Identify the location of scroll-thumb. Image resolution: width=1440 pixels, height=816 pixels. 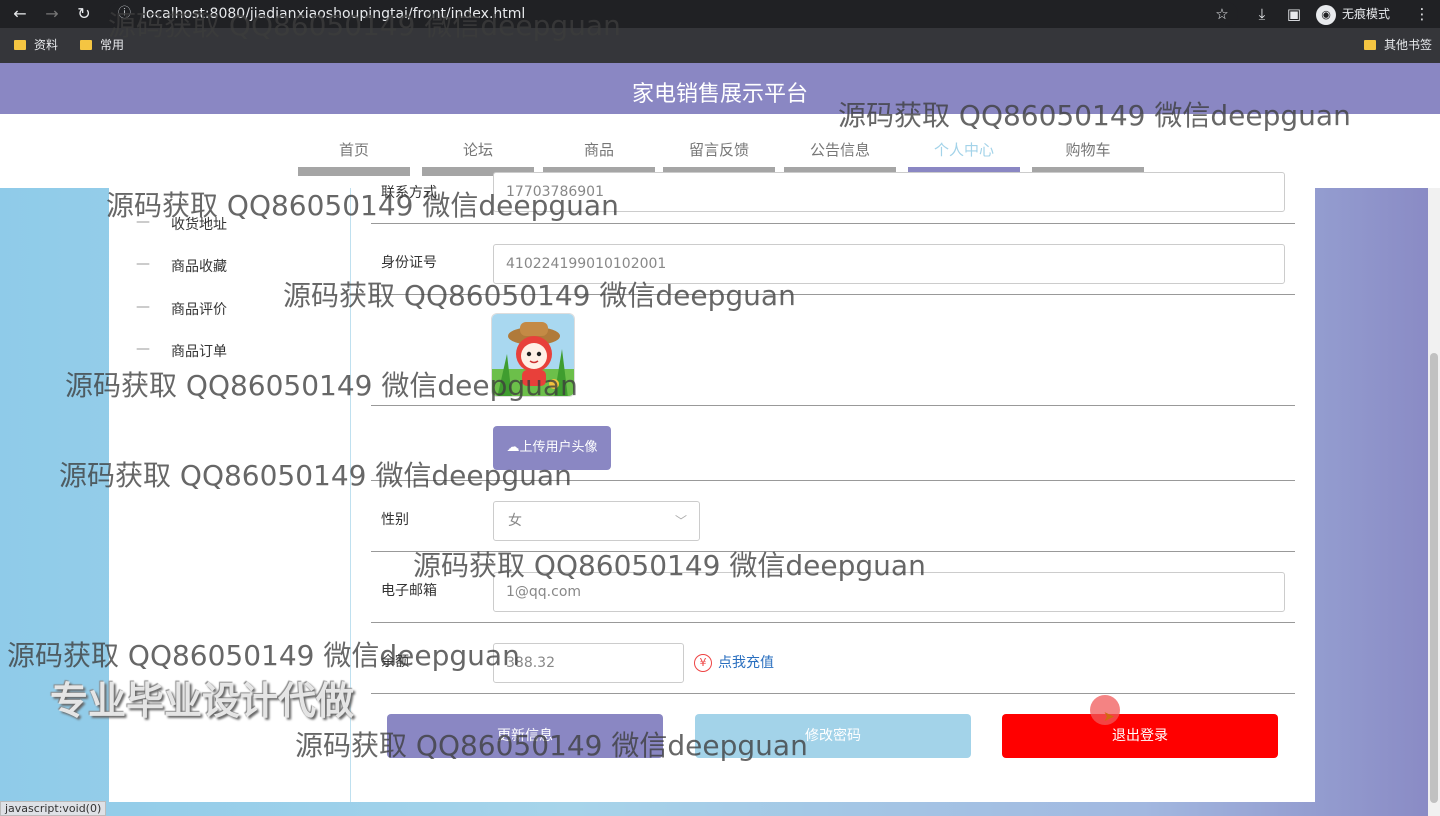
(1434, 578).